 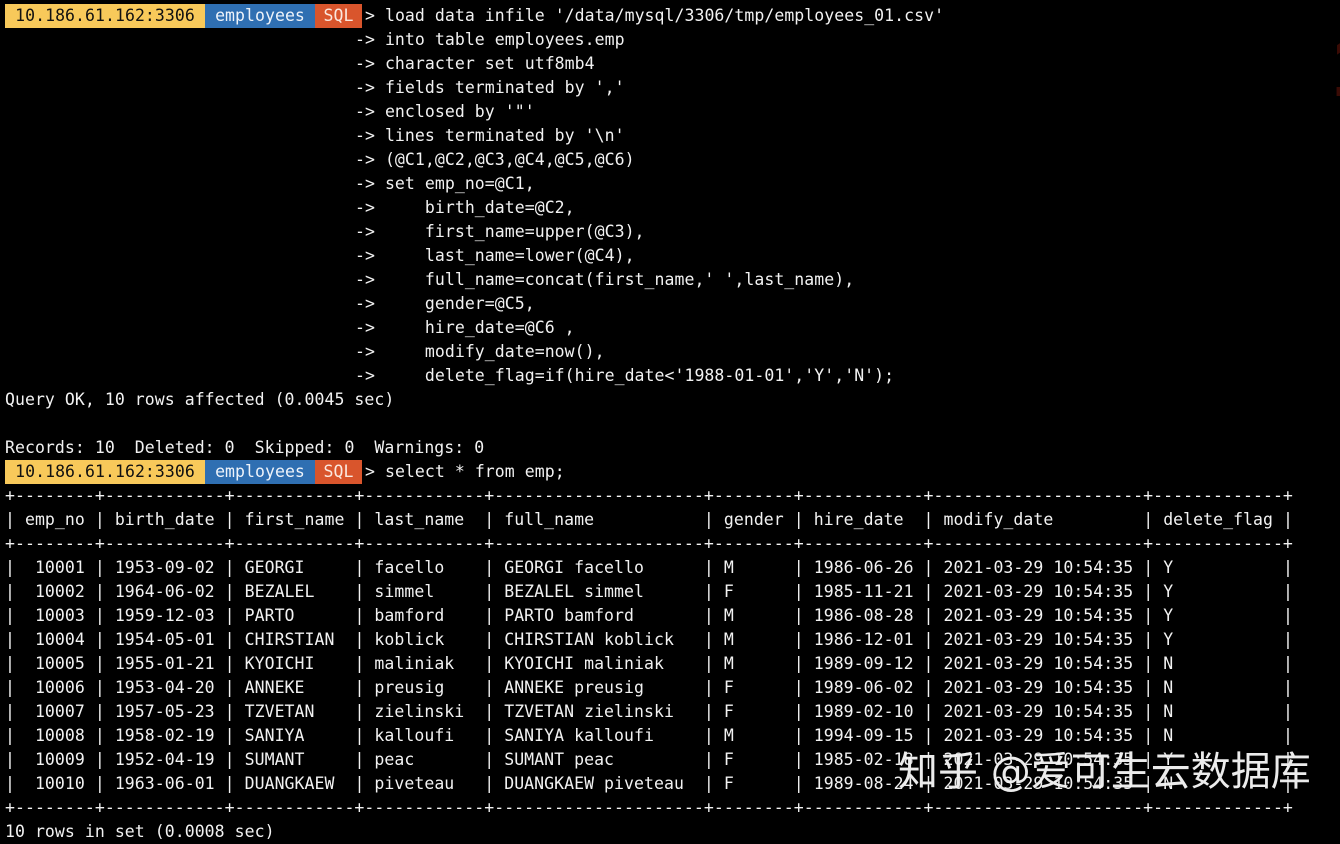 What do you see at coordinates (424, 615) in the screenshot?
I see `table-cell-last-name: bamford` at bounding box center [424, 615].